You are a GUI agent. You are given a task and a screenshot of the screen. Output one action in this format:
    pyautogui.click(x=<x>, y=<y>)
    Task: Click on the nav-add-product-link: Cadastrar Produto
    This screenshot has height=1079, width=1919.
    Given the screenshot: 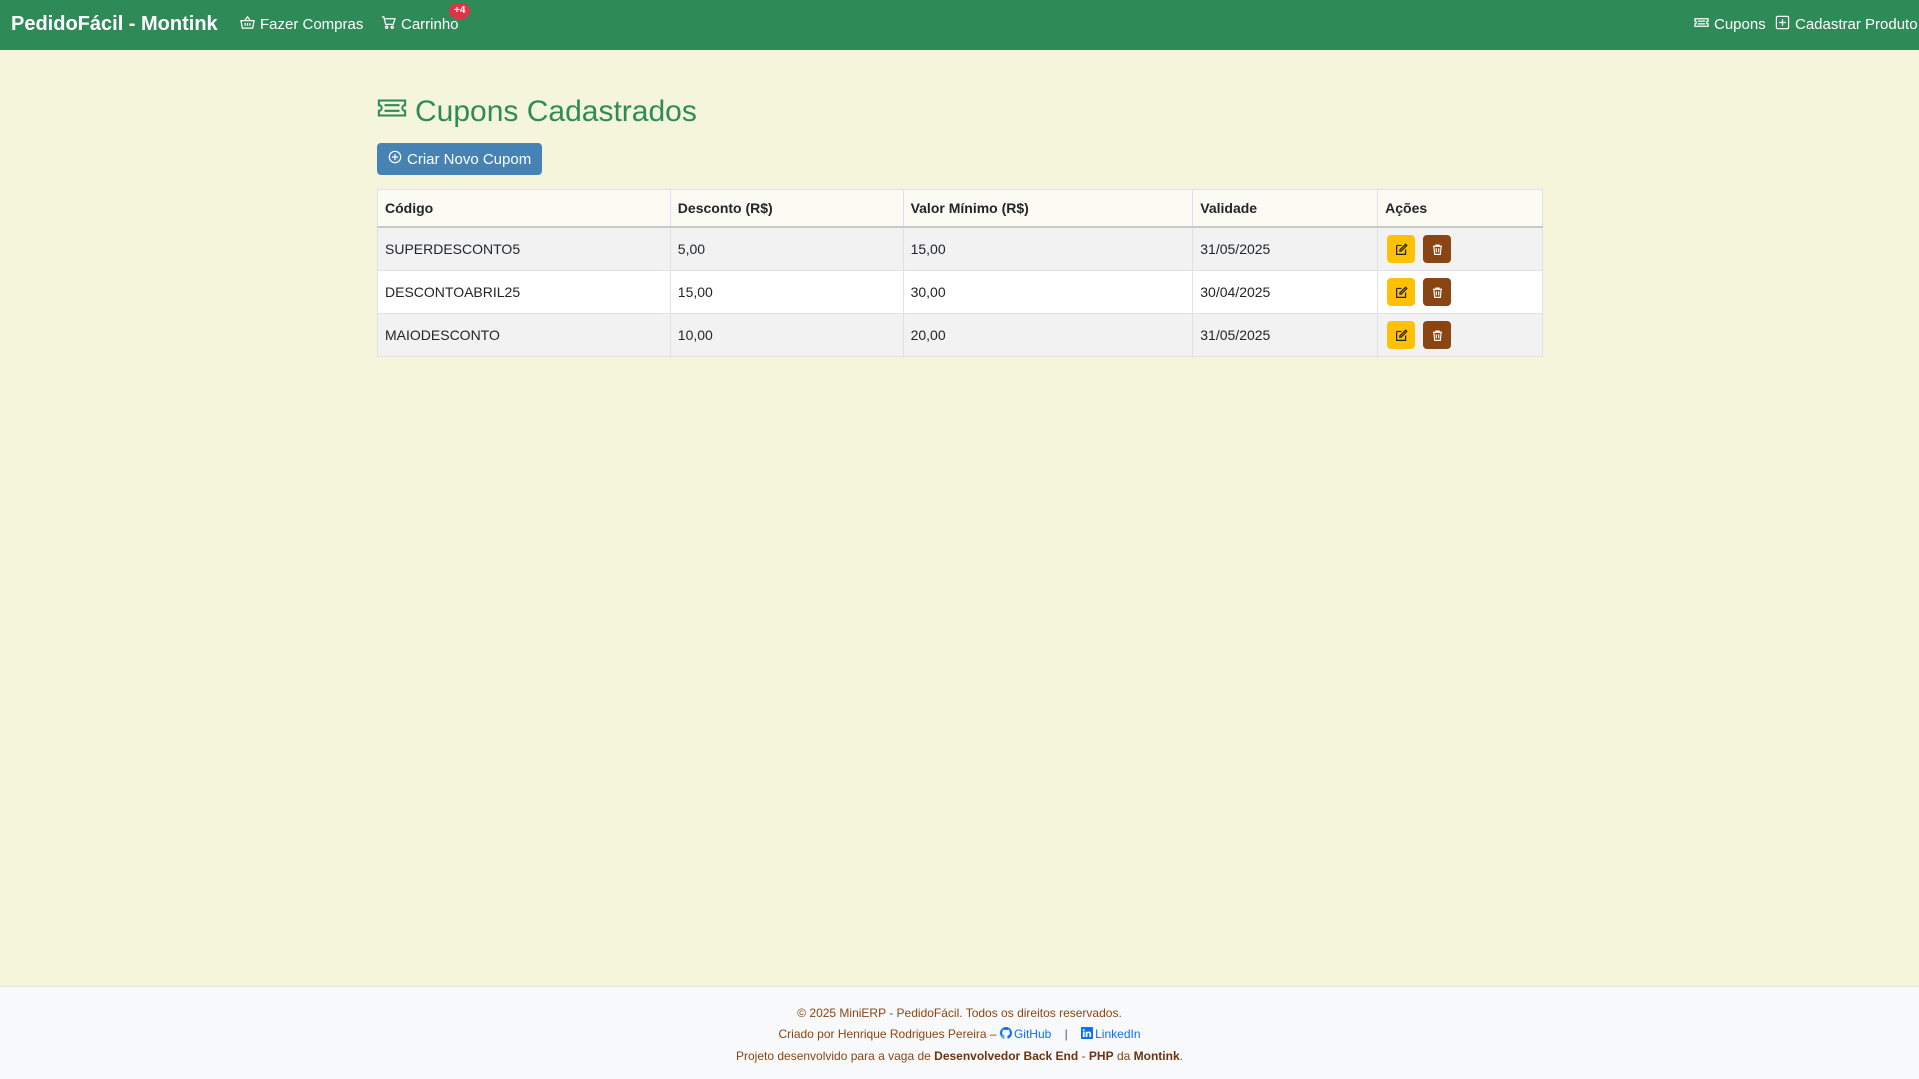 What is the action you would take?
    pyautogui.click(x=1846, y=24)
    